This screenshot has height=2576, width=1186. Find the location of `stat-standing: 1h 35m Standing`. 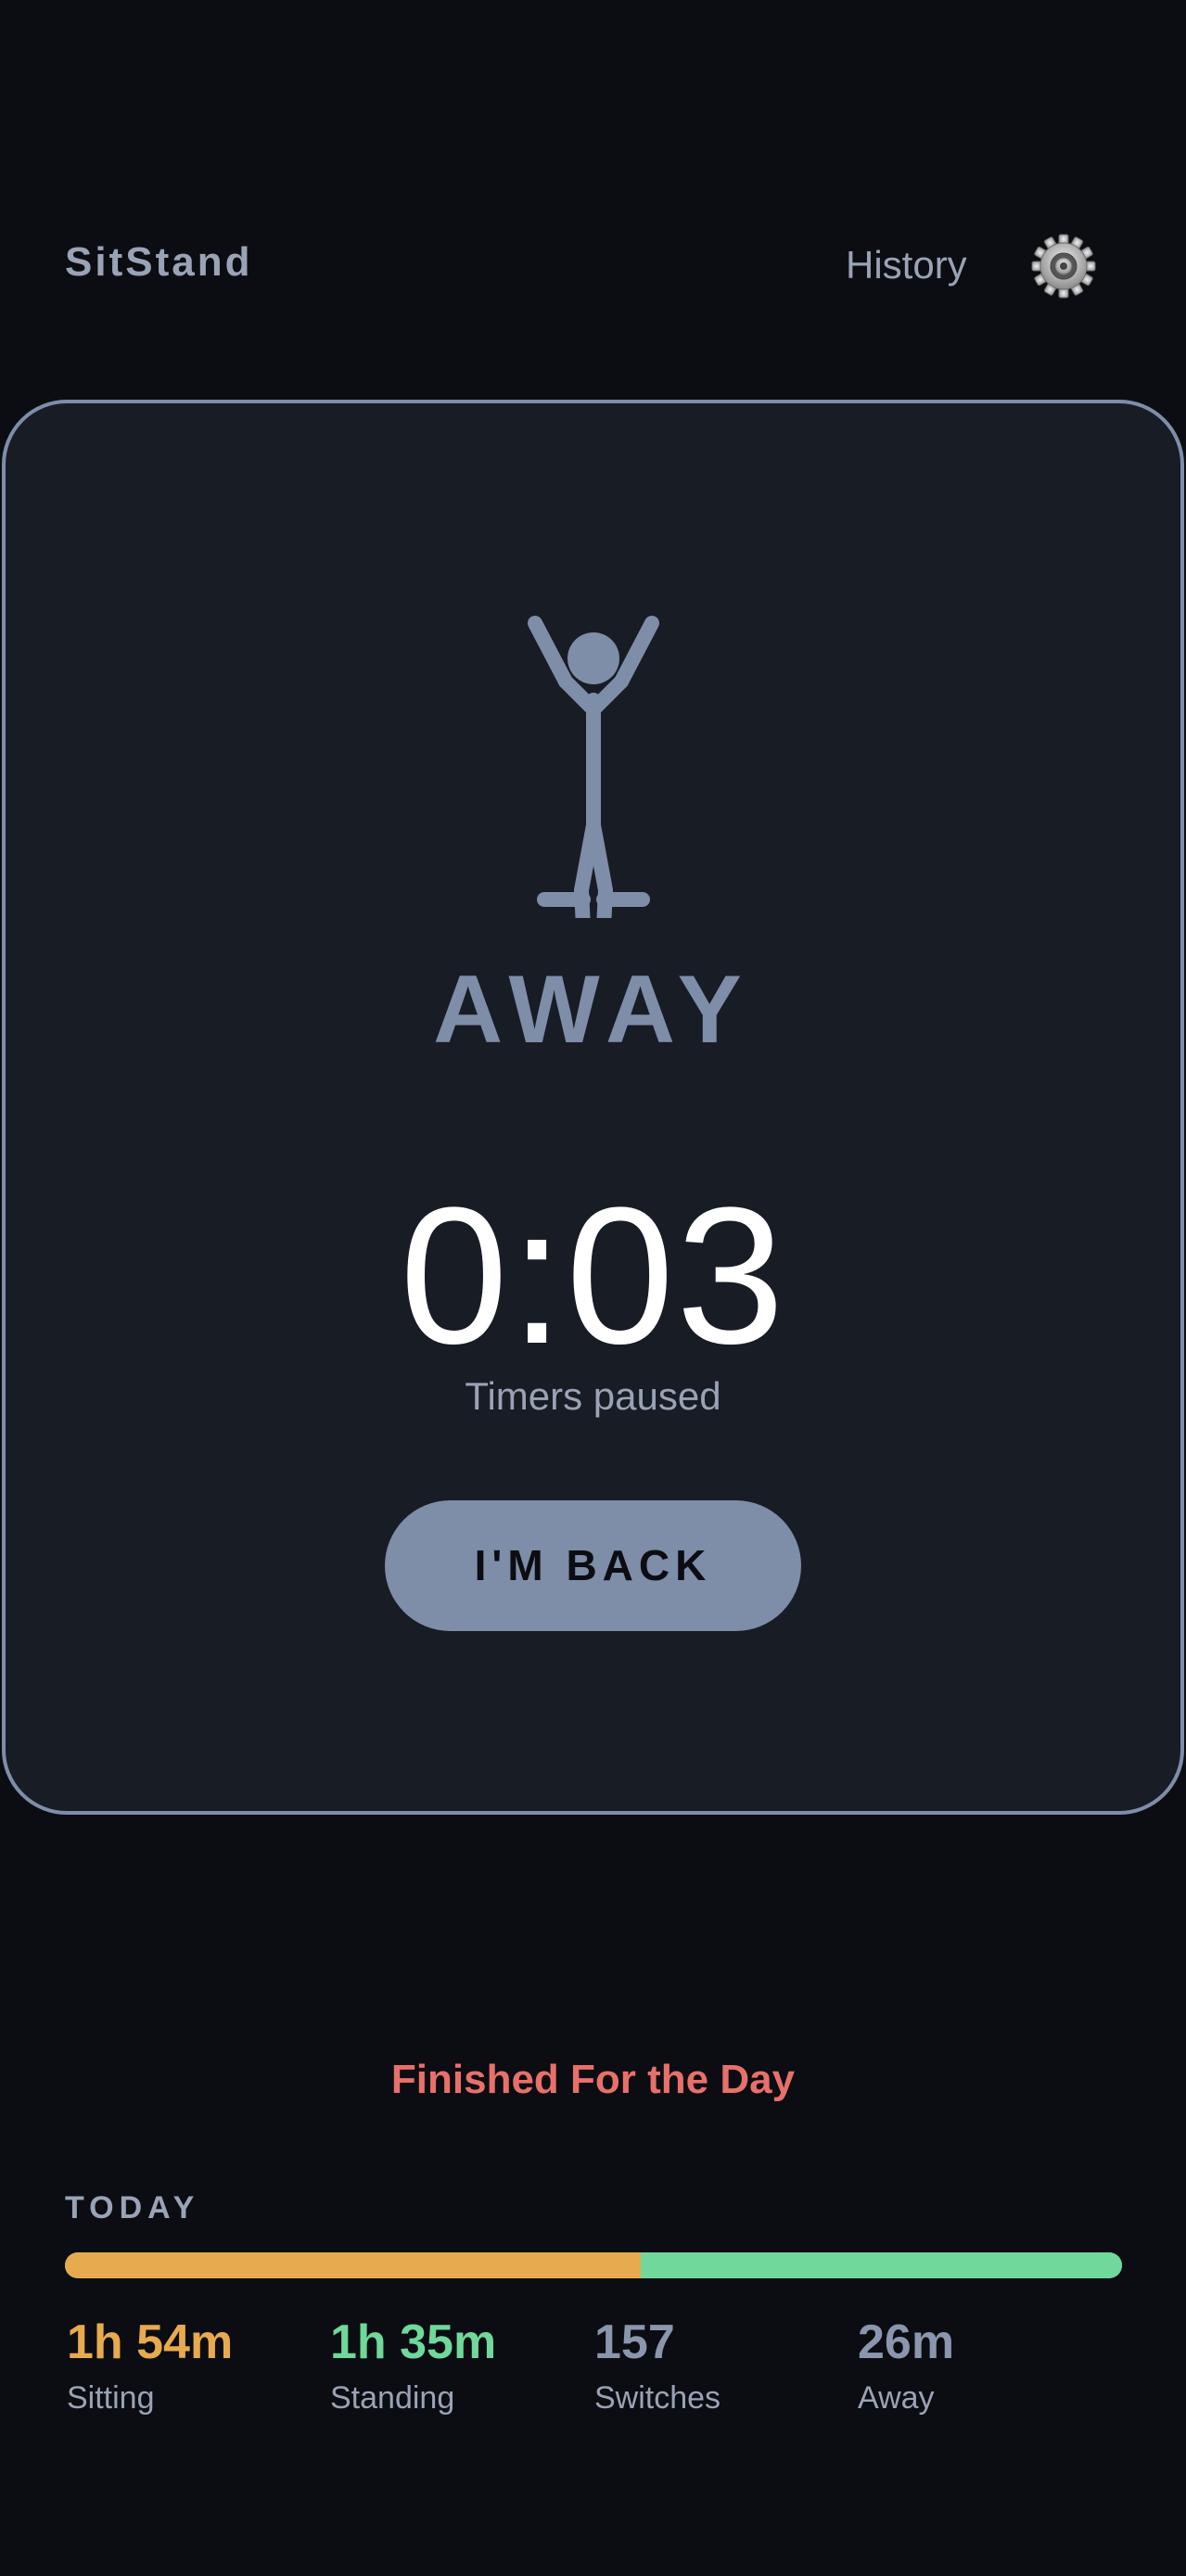

stat-standing: 1h 35m Standing is located at coordinates (460, 2366).